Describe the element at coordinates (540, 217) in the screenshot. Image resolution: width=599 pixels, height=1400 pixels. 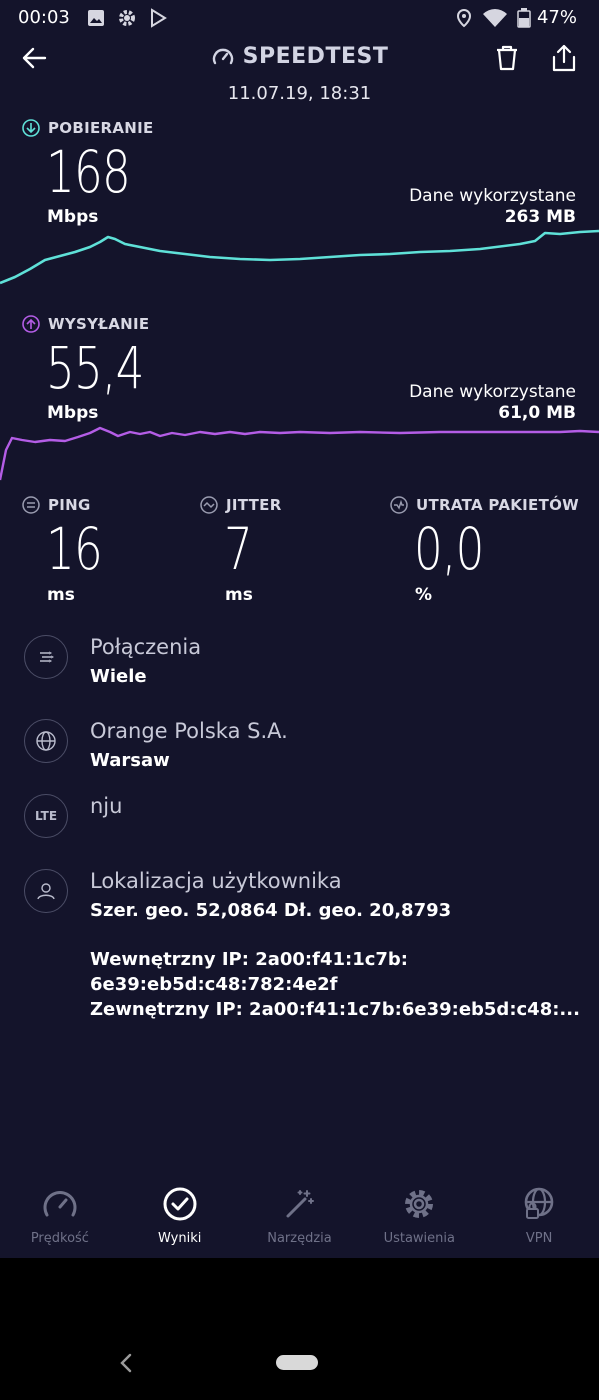
I see `download-data-value: 263 MB` at that location.